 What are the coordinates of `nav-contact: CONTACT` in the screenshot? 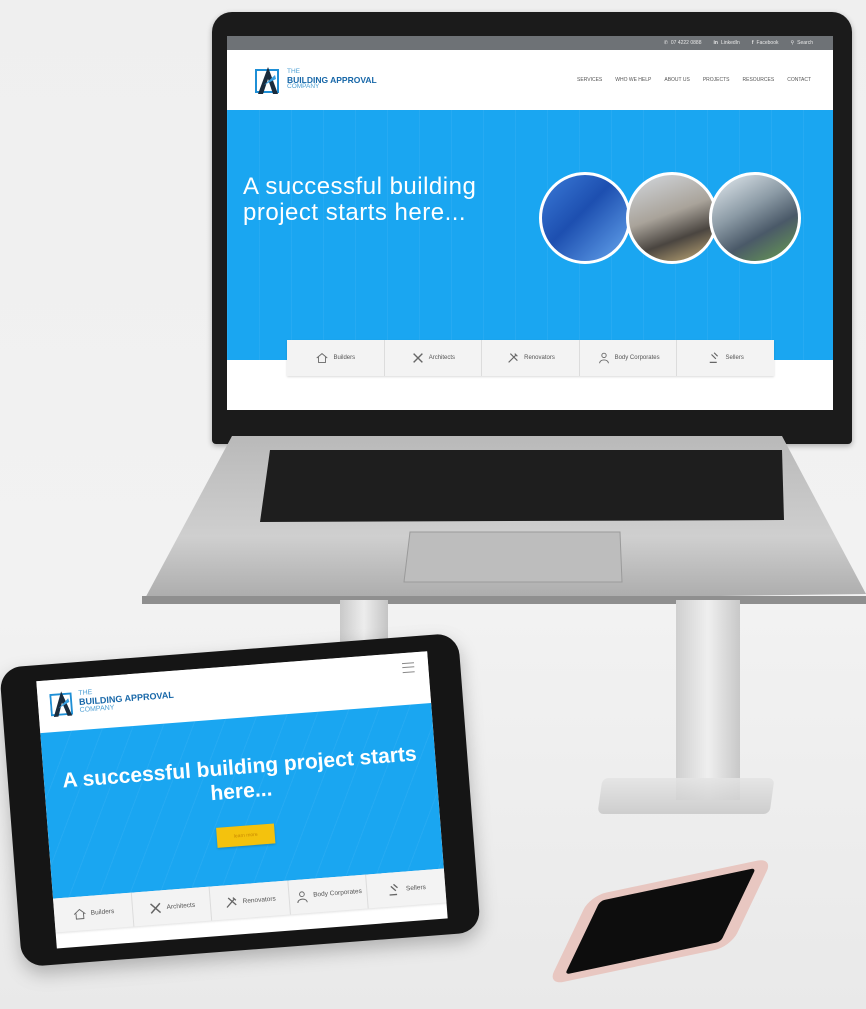 It's located at (799, 80).